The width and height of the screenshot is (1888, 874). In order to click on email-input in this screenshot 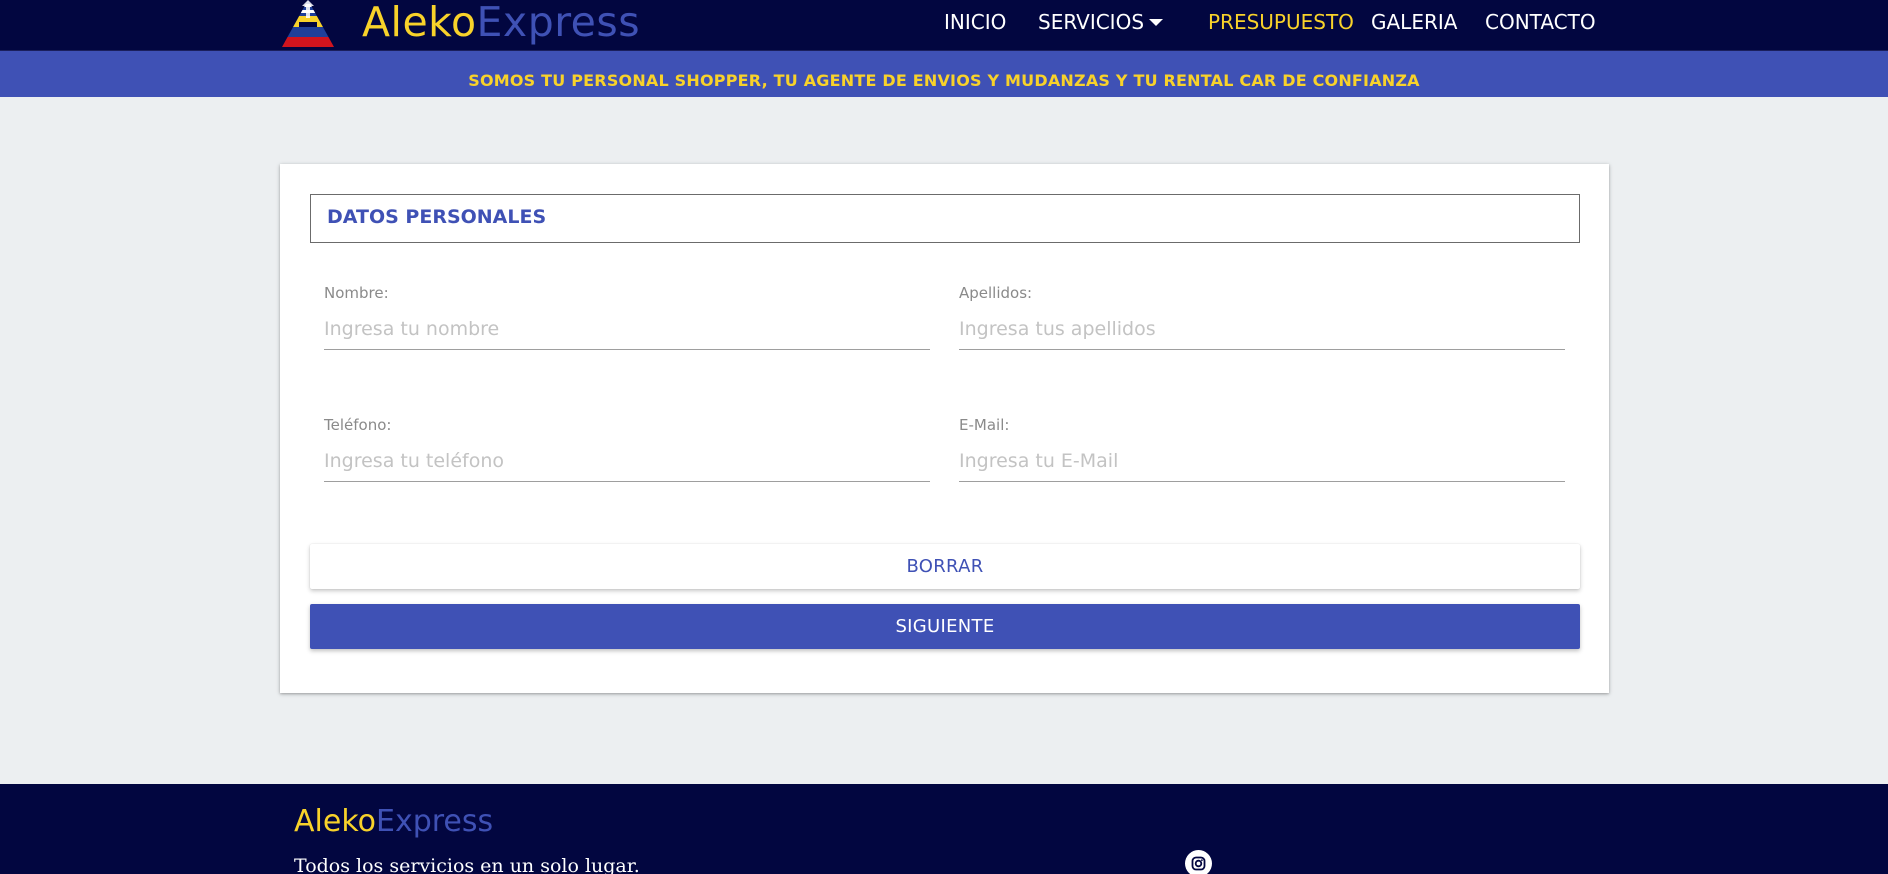, I will do `click(1262, 461)`.